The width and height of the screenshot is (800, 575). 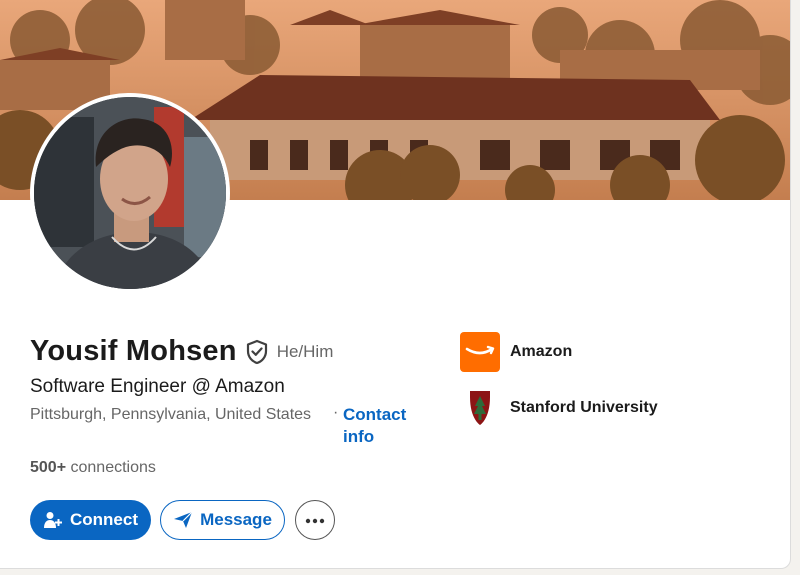 I want to click on org-stanford-name: Stanford University, so click(x=584, y=407).